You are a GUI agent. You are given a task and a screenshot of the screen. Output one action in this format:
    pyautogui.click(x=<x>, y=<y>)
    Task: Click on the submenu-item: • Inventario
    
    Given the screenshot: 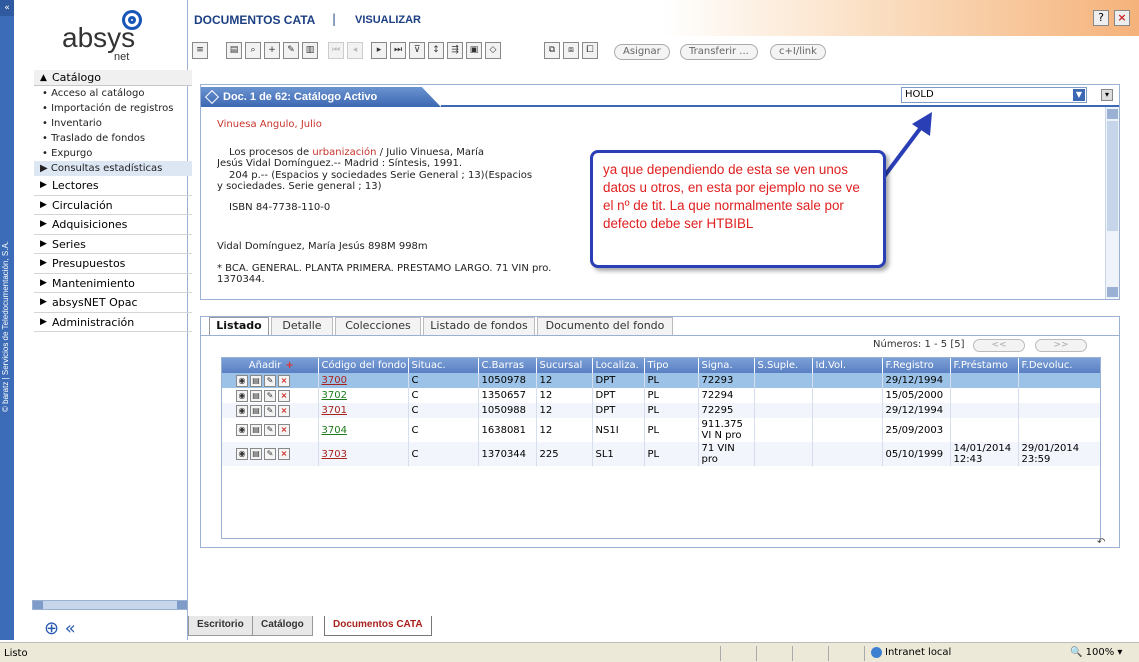 What is the action you would take?
    pyautogui.click(x=113, y=123)
    